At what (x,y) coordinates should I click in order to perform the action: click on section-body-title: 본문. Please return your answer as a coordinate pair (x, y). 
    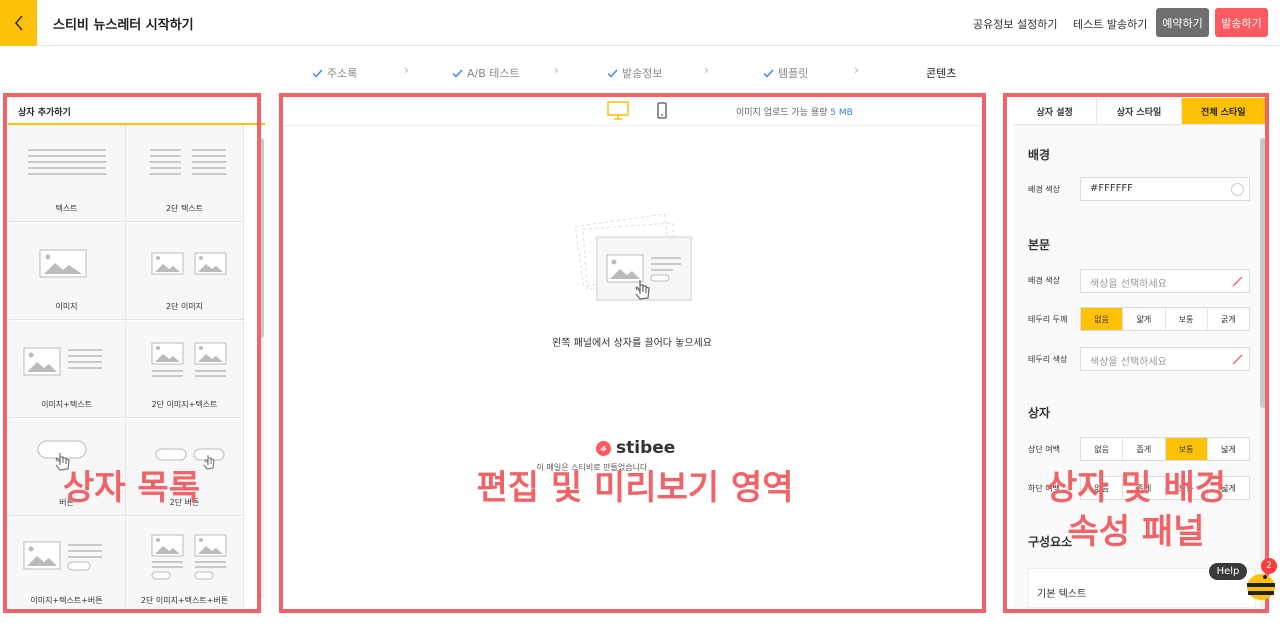
    Looking at the image, I should click on (1039, 245).